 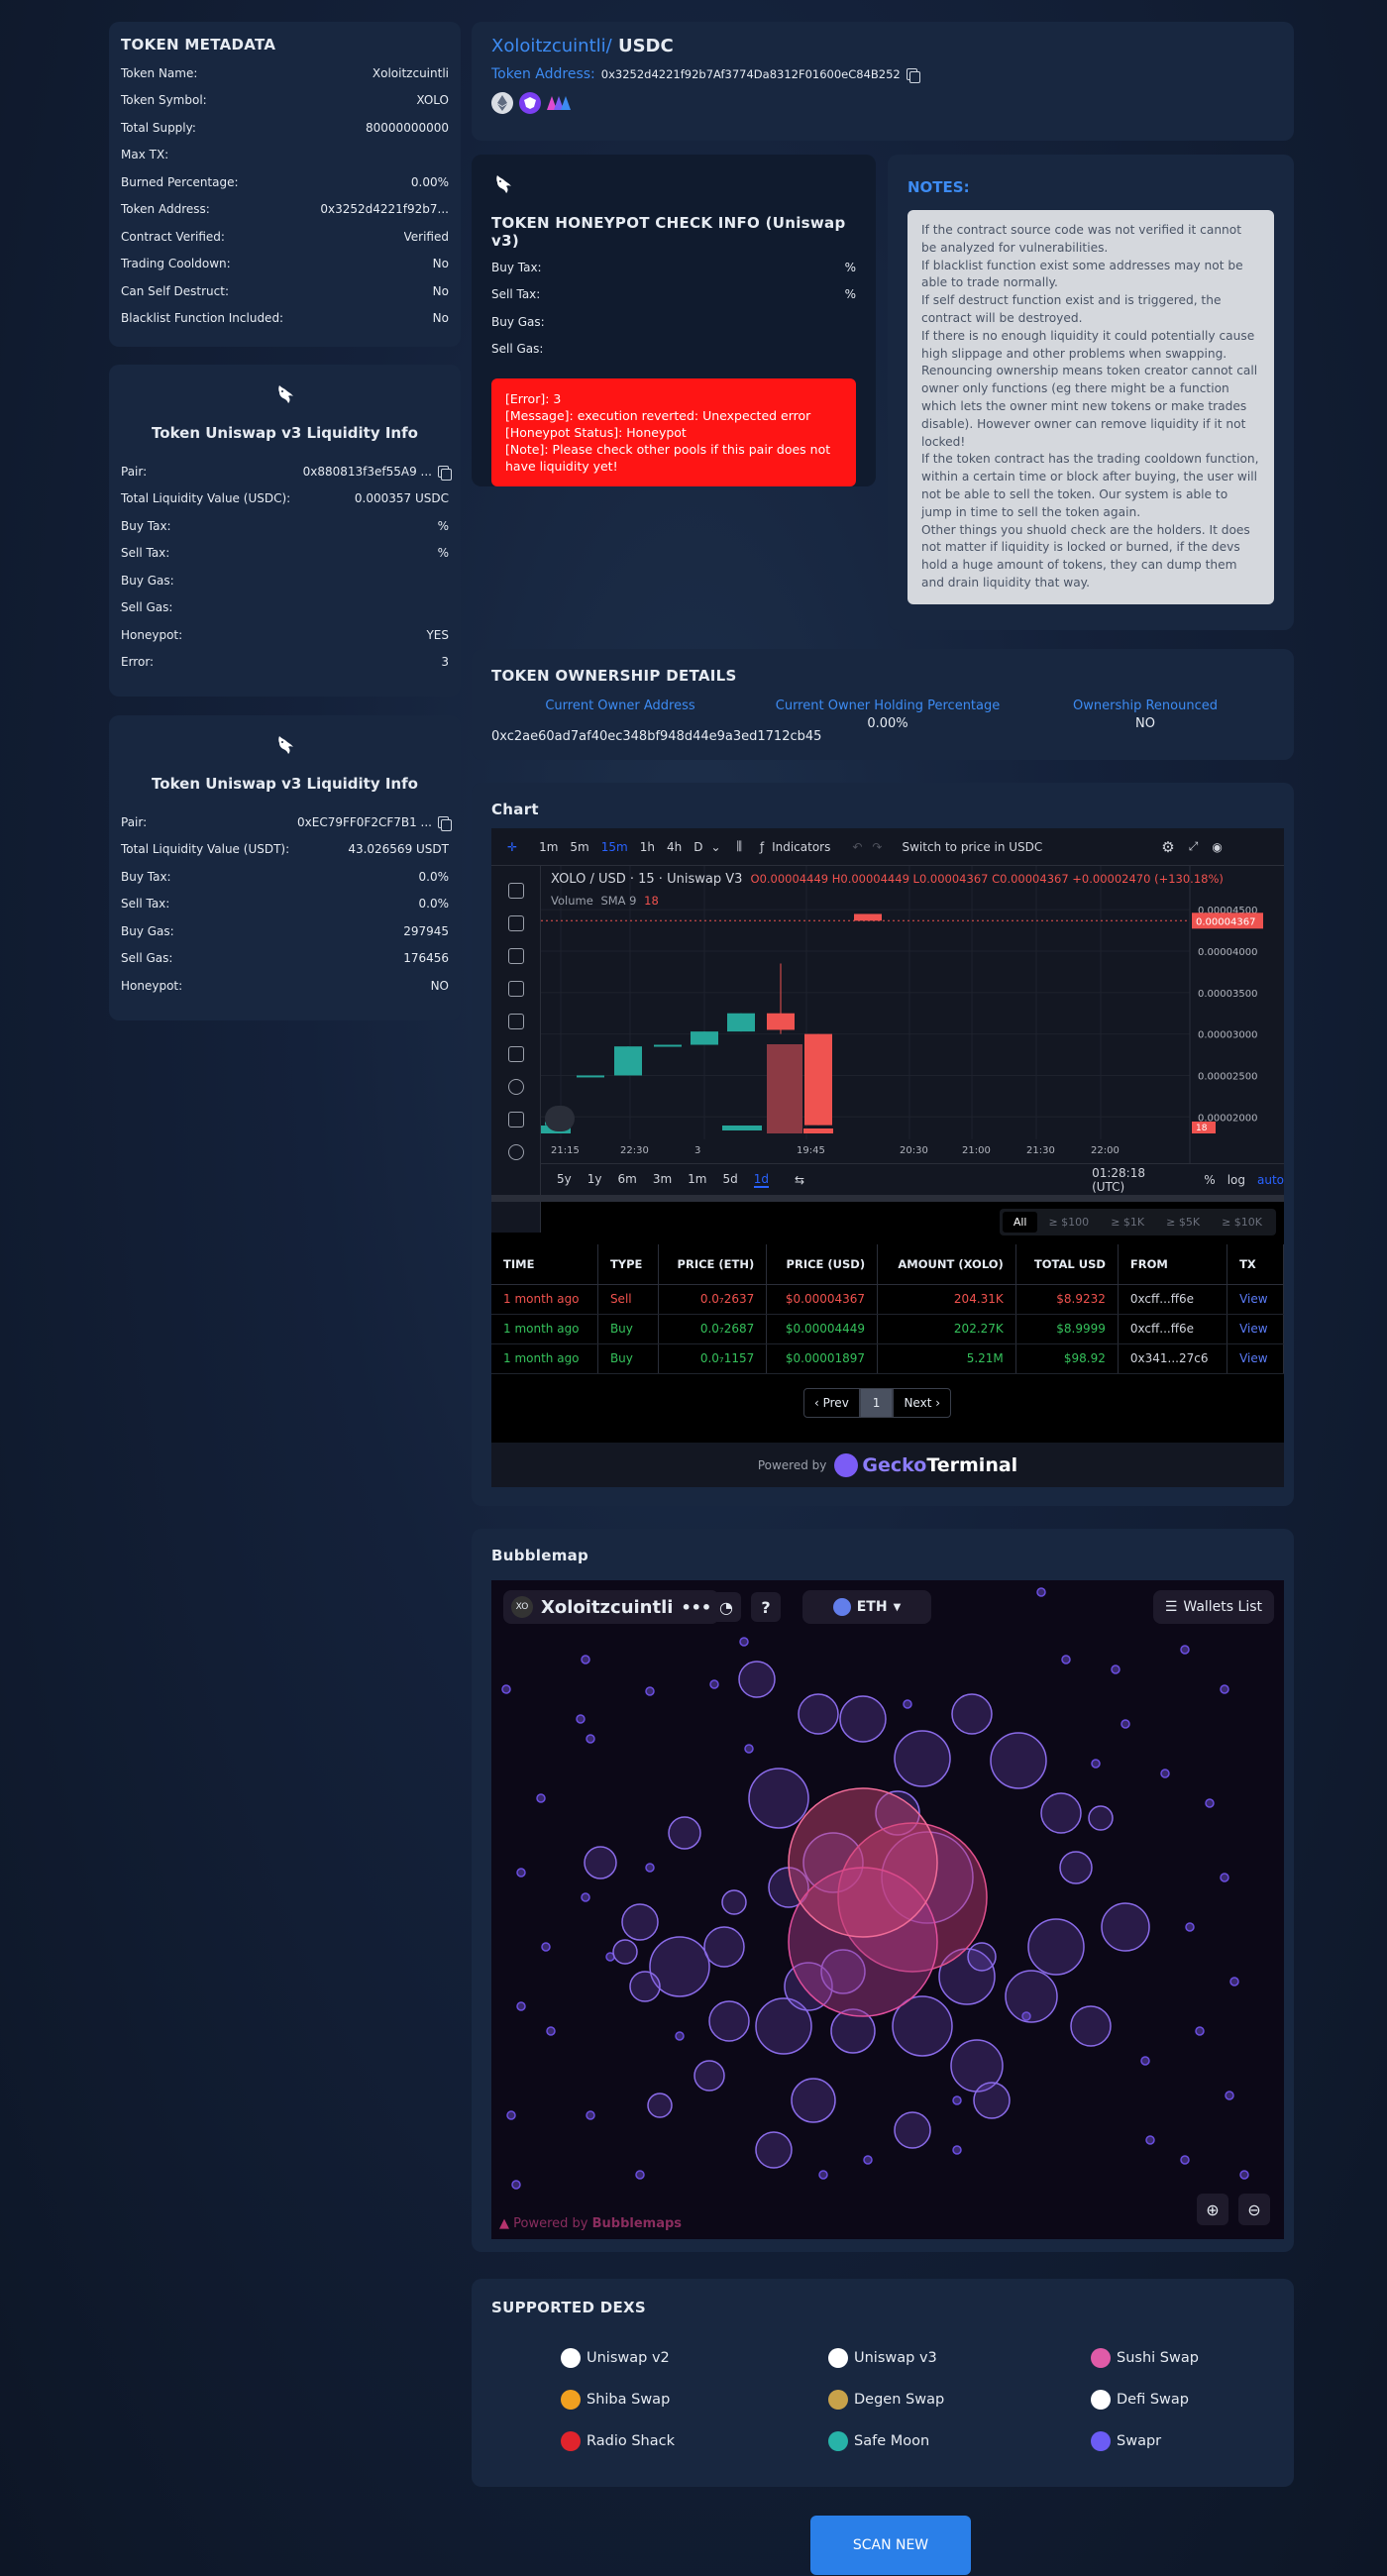 I want to click on geckoterminal-logo-icon, so click(x=846, y=1464).